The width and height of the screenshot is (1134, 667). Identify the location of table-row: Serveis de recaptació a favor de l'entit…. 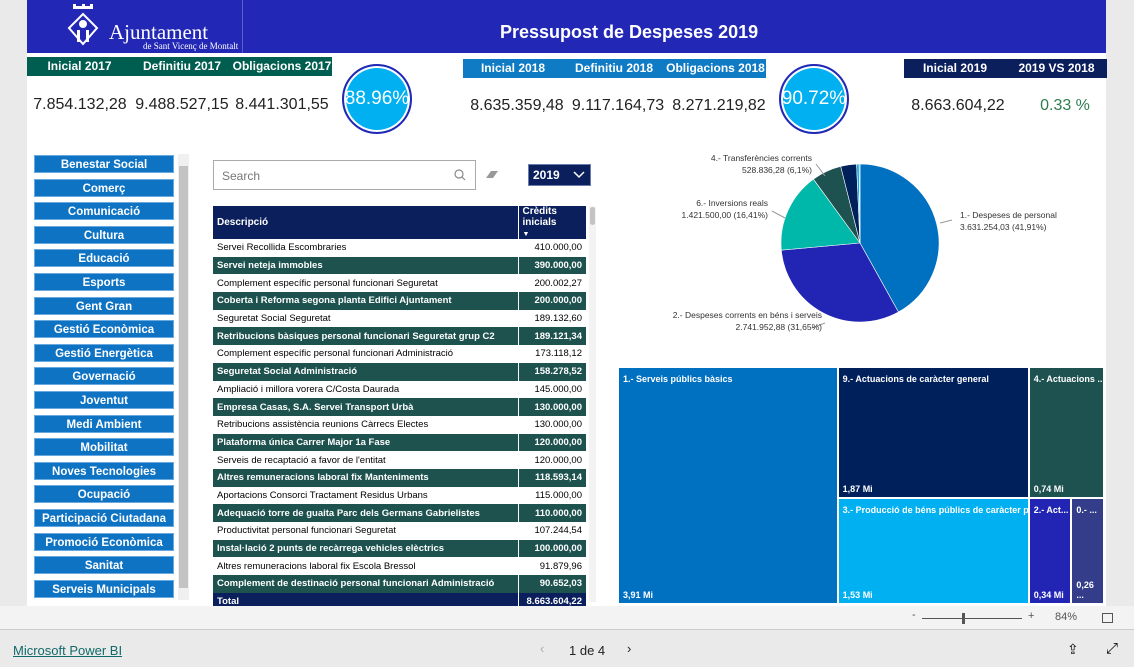
(399, 460).